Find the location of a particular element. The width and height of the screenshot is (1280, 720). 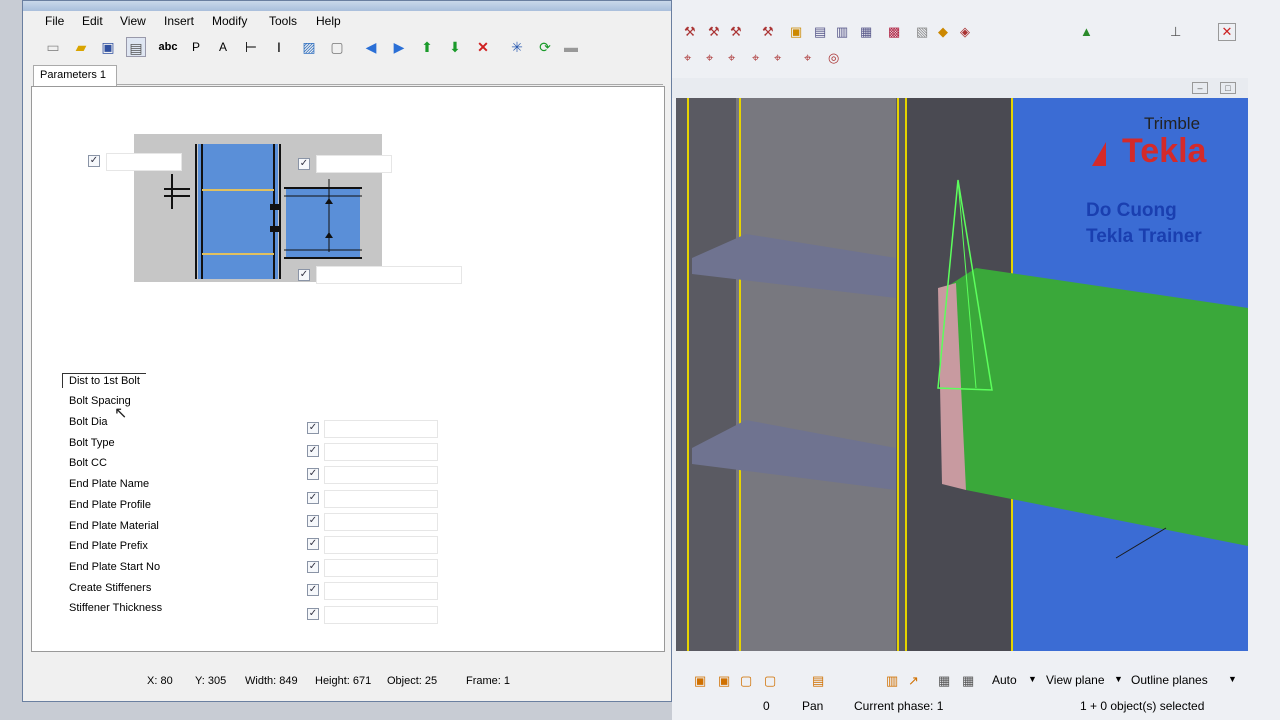

save-icon: ▣ is located at coordinates (108, 47).